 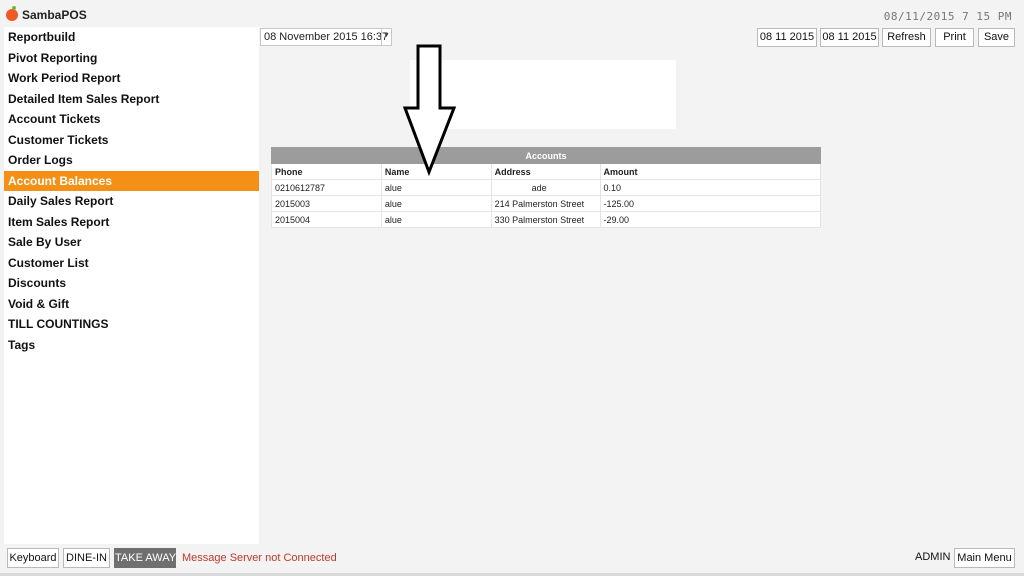 What do you see at coordinates (131, 140) in the screenshot?
I see `sidebar-item-customer-tickets: Customer Tickets` at bounding box center [131, 140].